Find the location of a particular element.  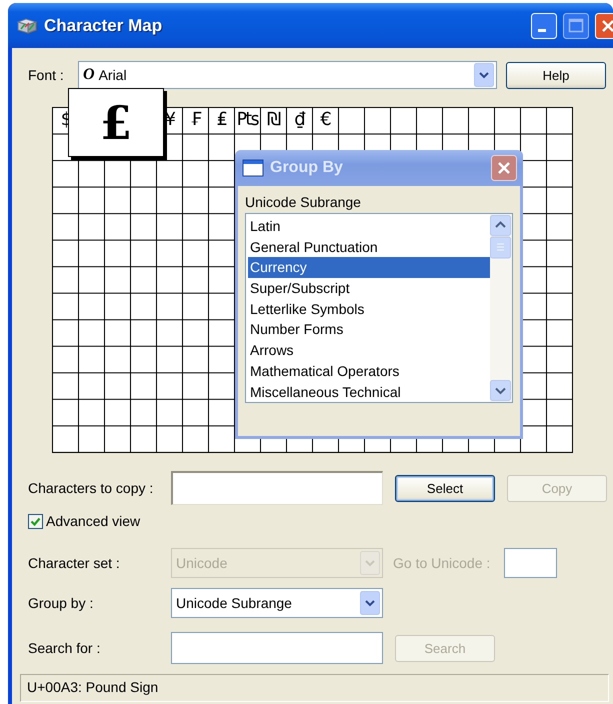

font-label: Font : is located at coordinates (46, 75).